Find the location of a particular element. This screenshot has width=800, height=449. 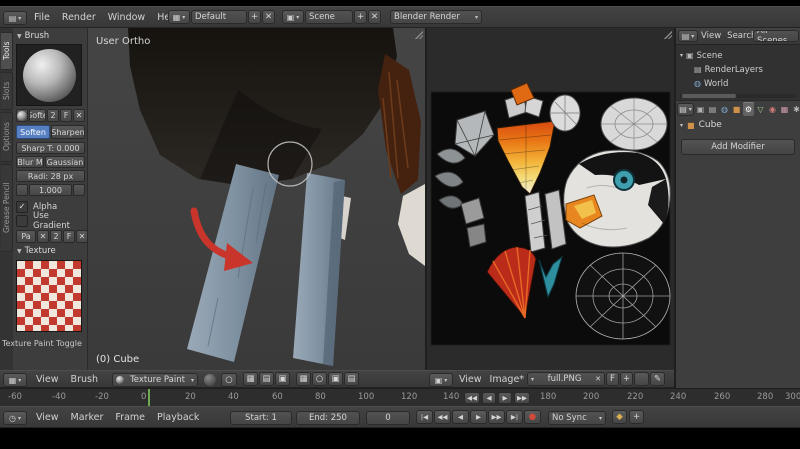

brush-unlink-button: ✕ is located at coordinates (79, 115).